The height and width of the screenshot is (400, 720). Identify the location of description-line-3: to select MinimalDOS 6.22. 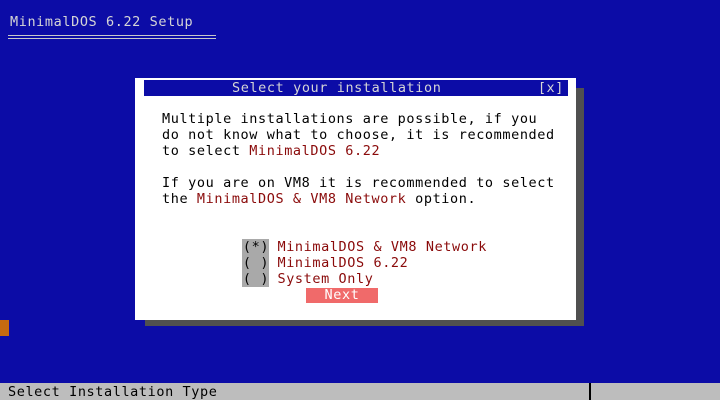
(271, 151).